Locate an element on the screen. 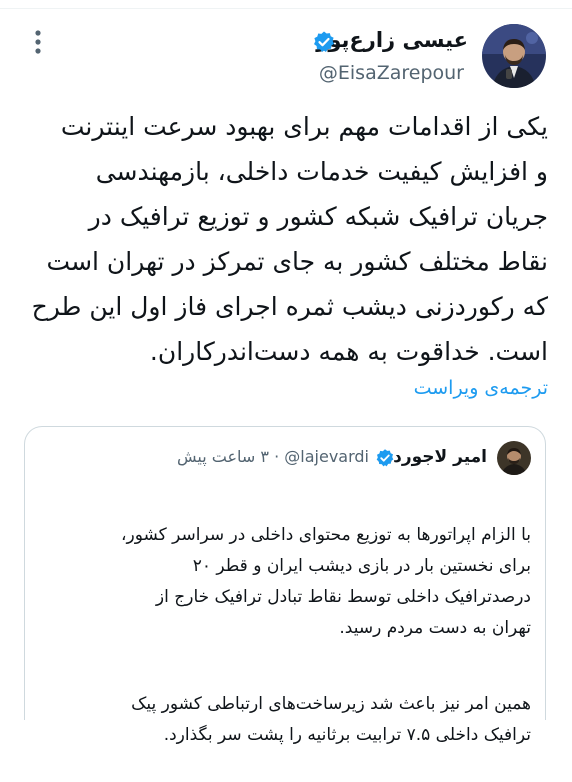 This screenshot has height=782, width=572. author-name: عیسی زارع‌پور is located at coordinates (392, 40).